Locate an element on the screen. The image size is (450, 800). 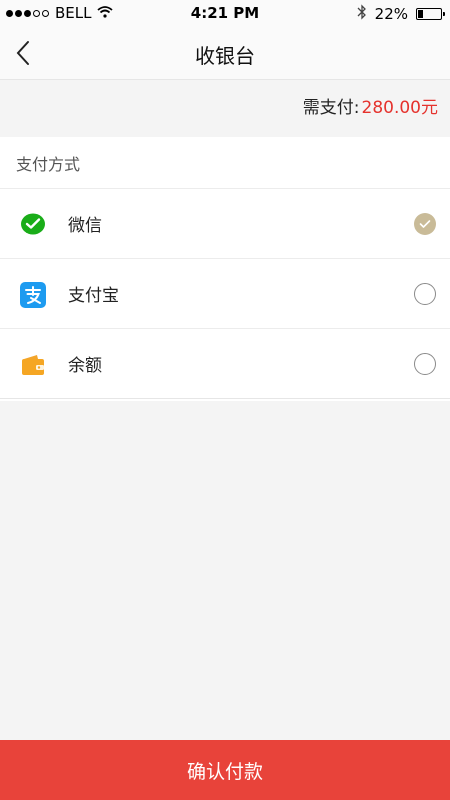
check-icon is located at coordinates (425, 224).